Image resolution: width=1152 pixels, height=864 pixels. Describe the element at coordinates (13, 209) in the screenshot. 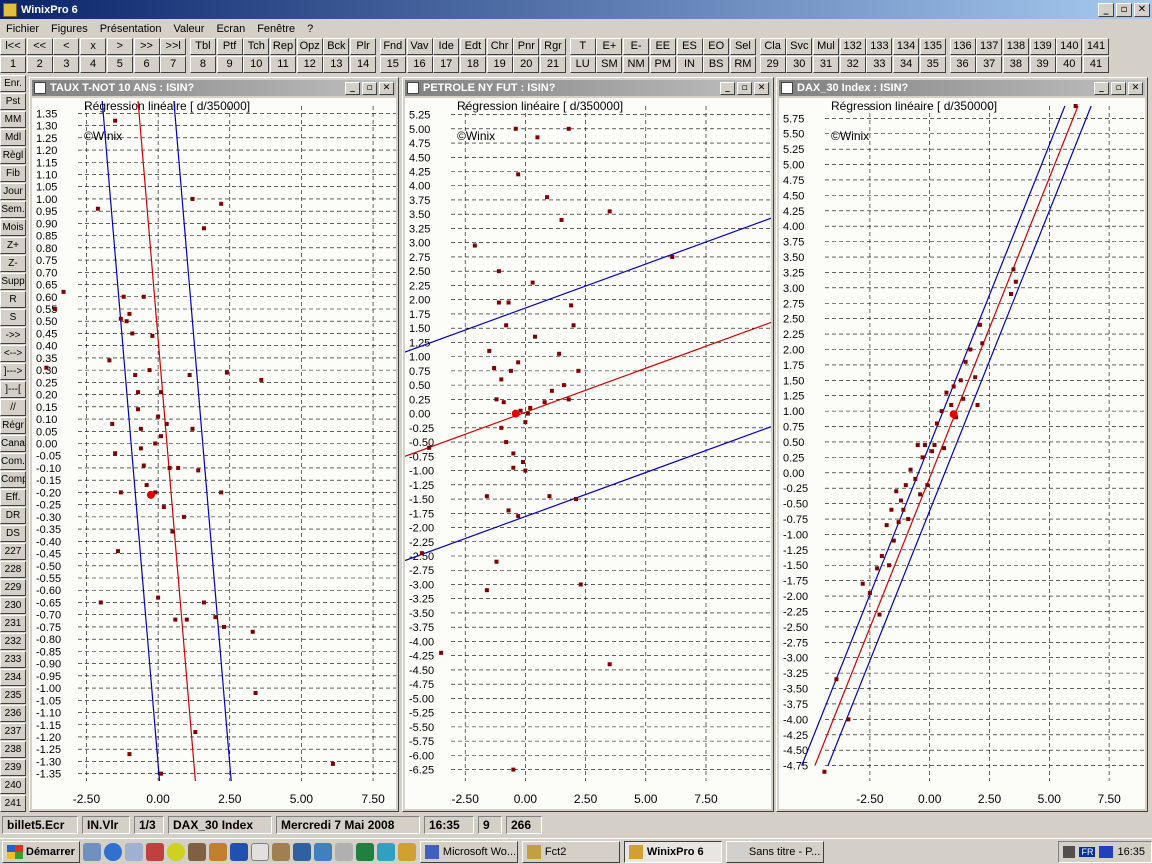

I see `left-toolbar-button: Sem.` at that location.